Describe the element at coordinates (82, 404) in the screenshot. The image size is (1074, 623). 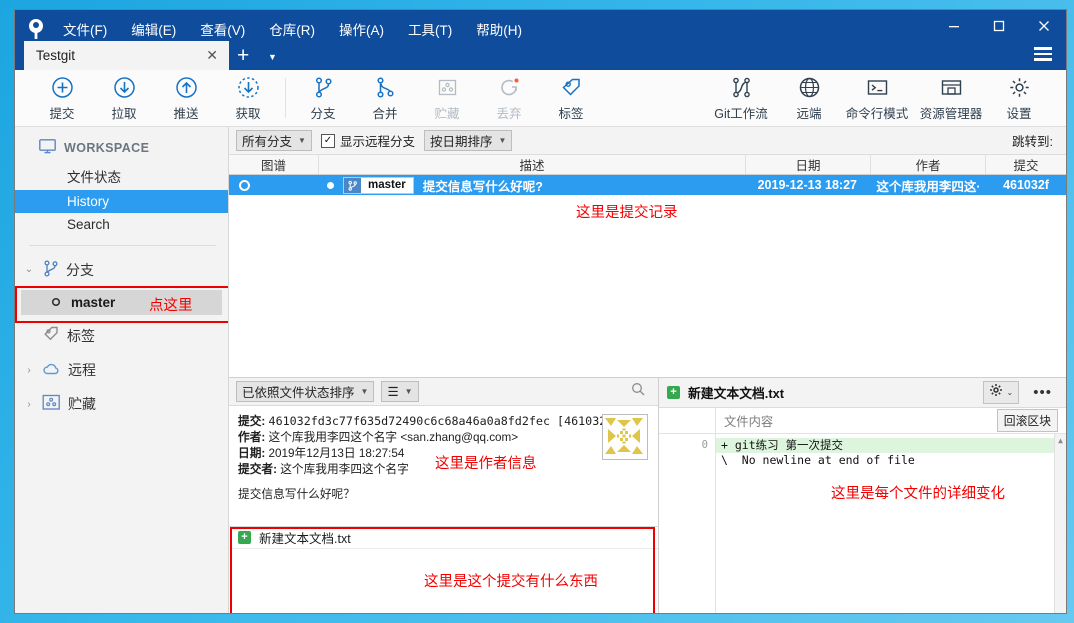
I see `sidebar-group-stashes-label: 贮藏` at that location.